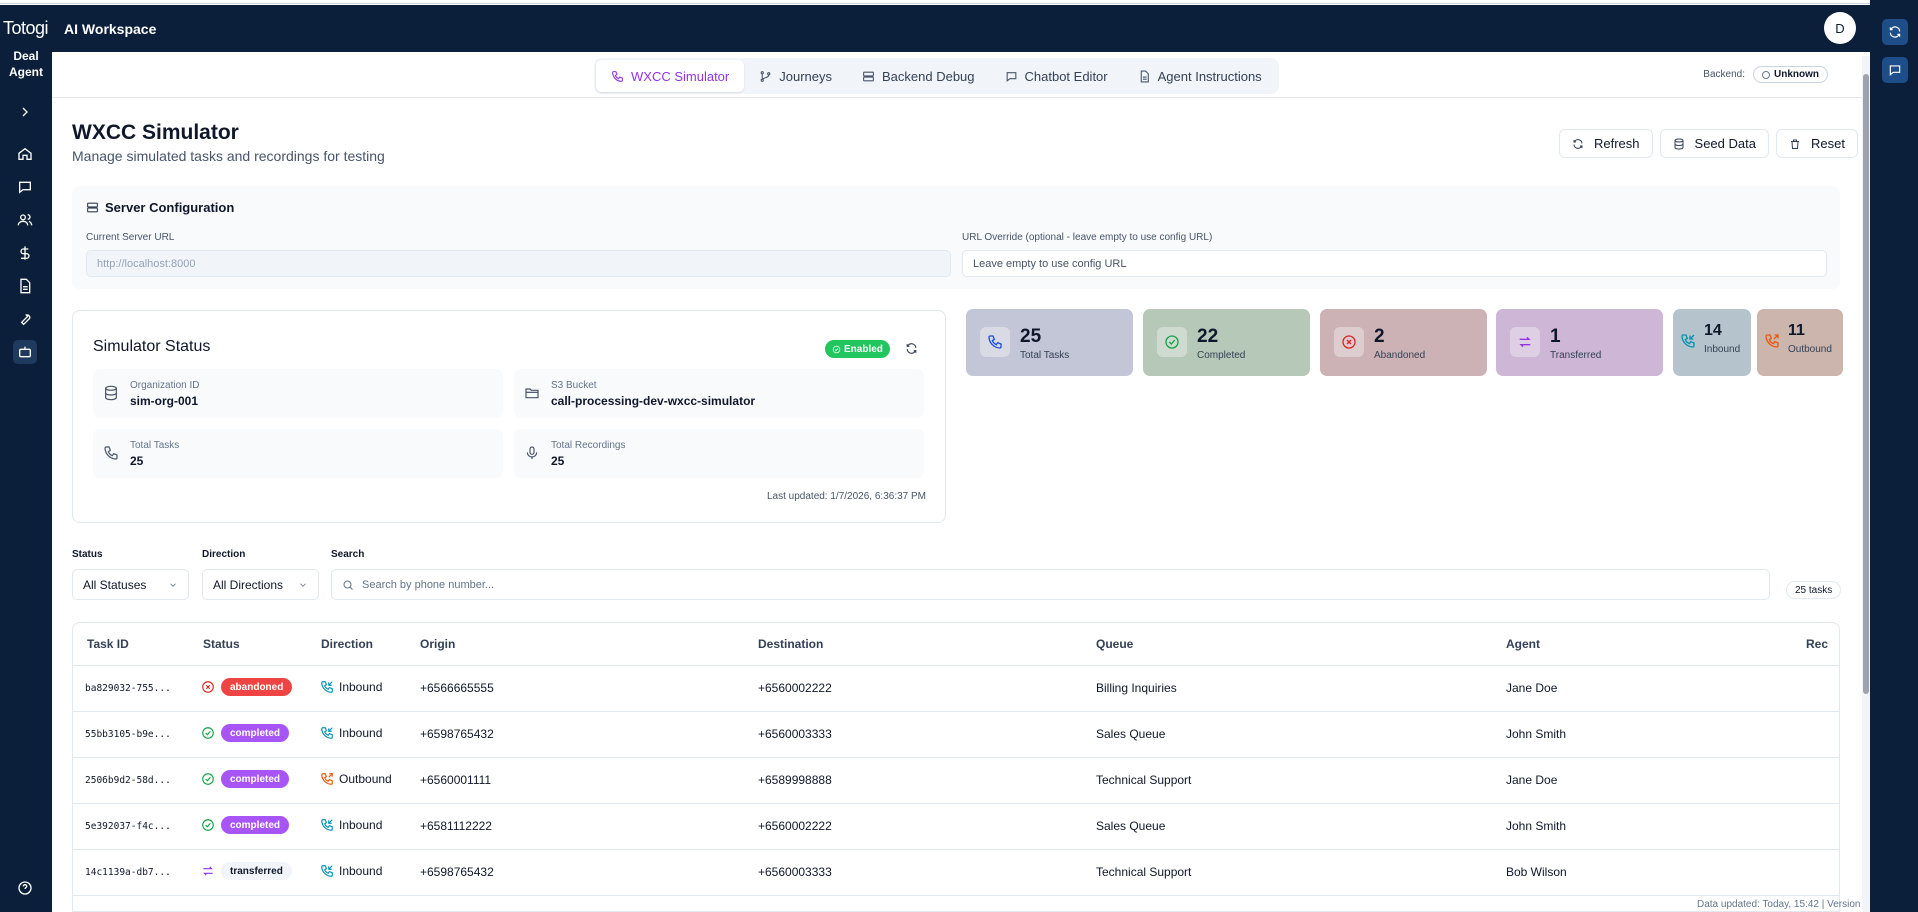 The height and width of the screenshot is (912, 1918). Describe the element at coordinates (25, 220) in the screenshot. I see `users-icon` at that location.